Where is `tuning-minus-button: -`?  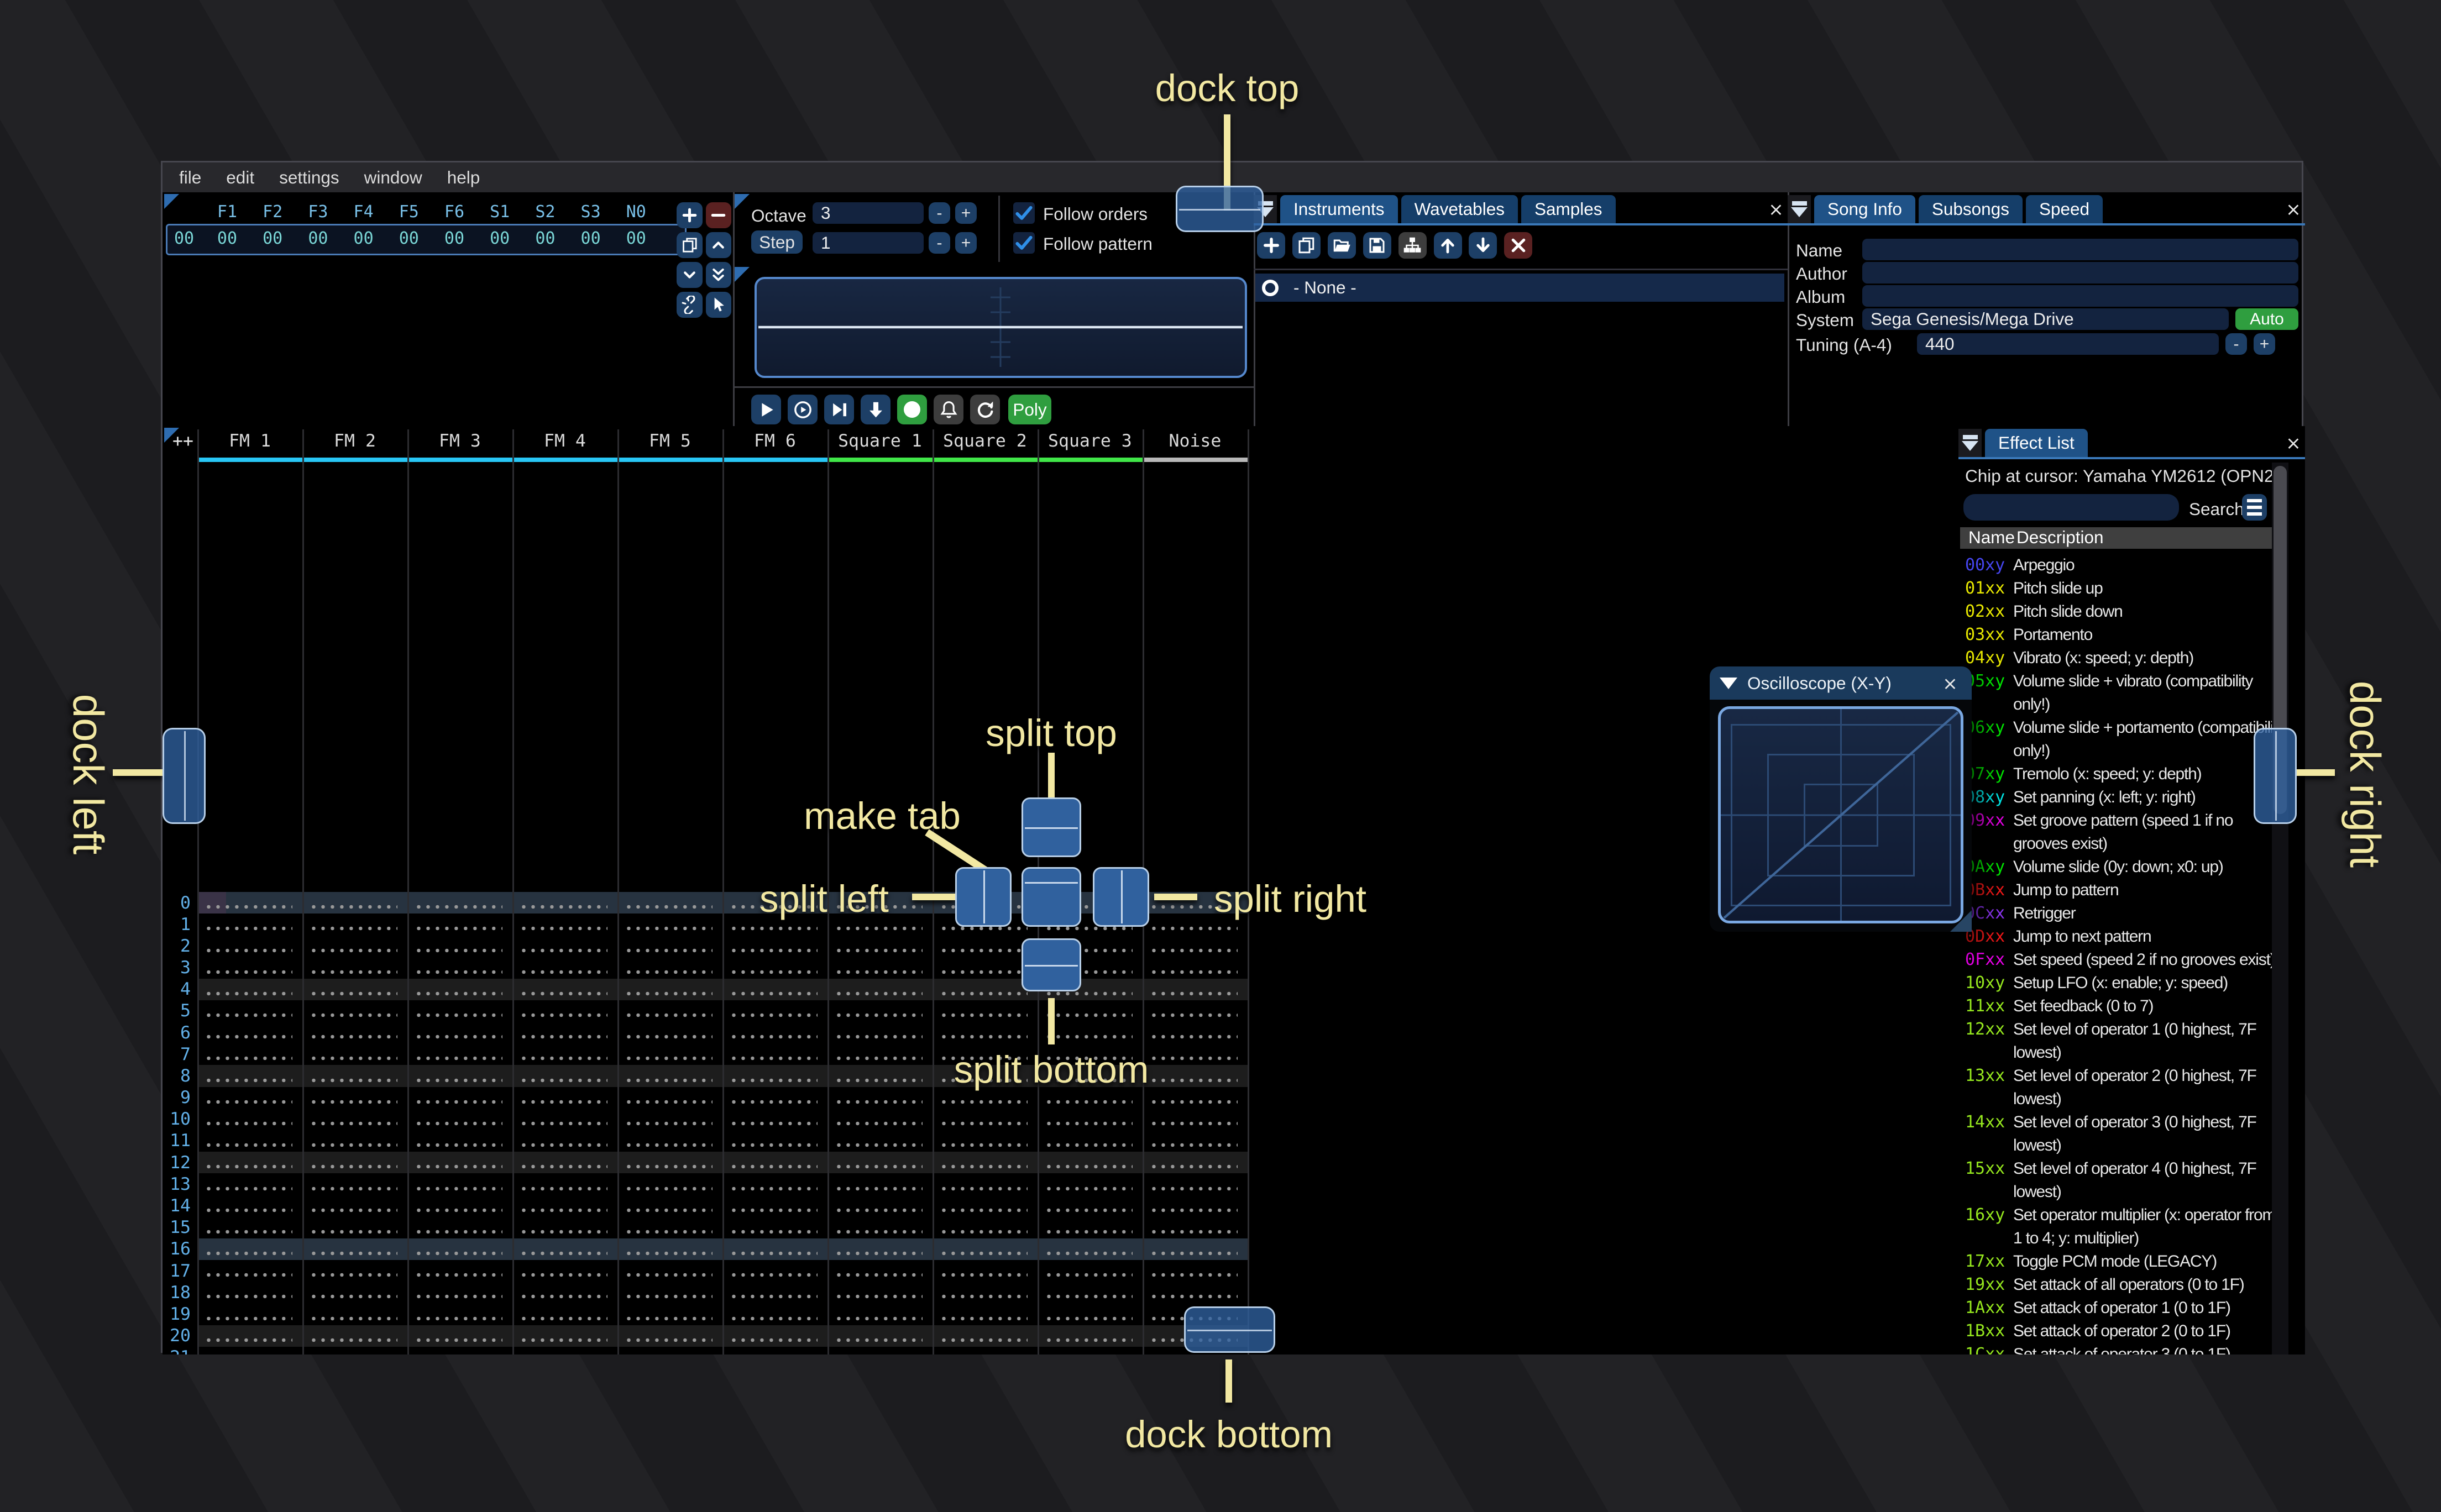 tuning-minus-button: - is located at coordinates (2236, 344).